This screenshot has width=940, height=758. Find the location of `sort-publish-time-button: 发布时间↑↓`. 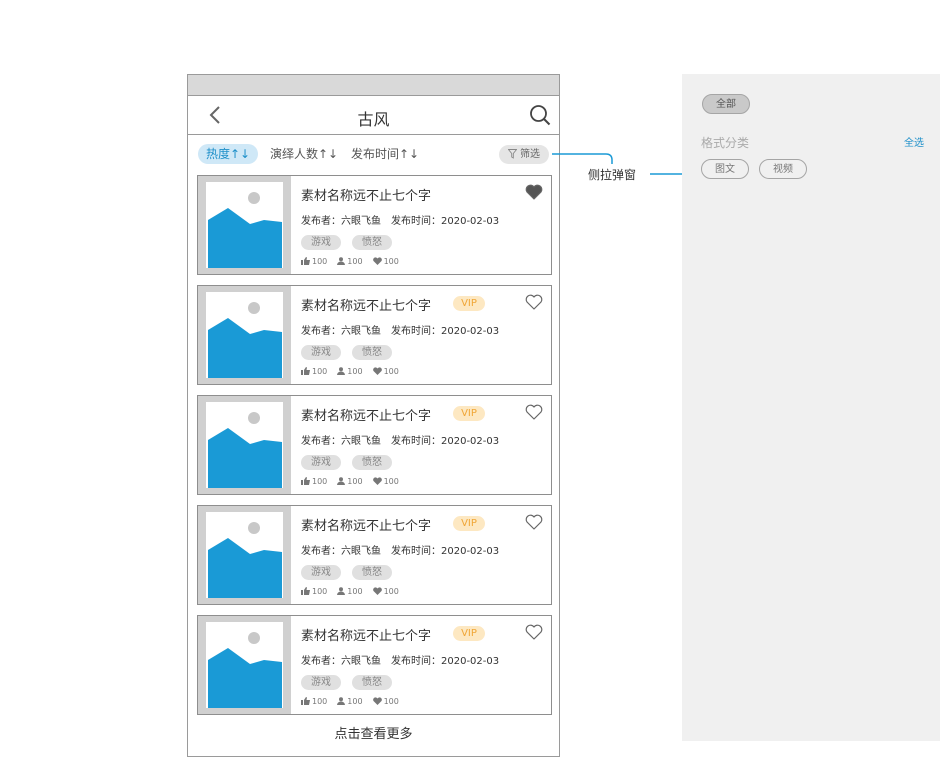

sort-publish-time-button: 发布时间↑↓ is located at coordinates (385, 154).